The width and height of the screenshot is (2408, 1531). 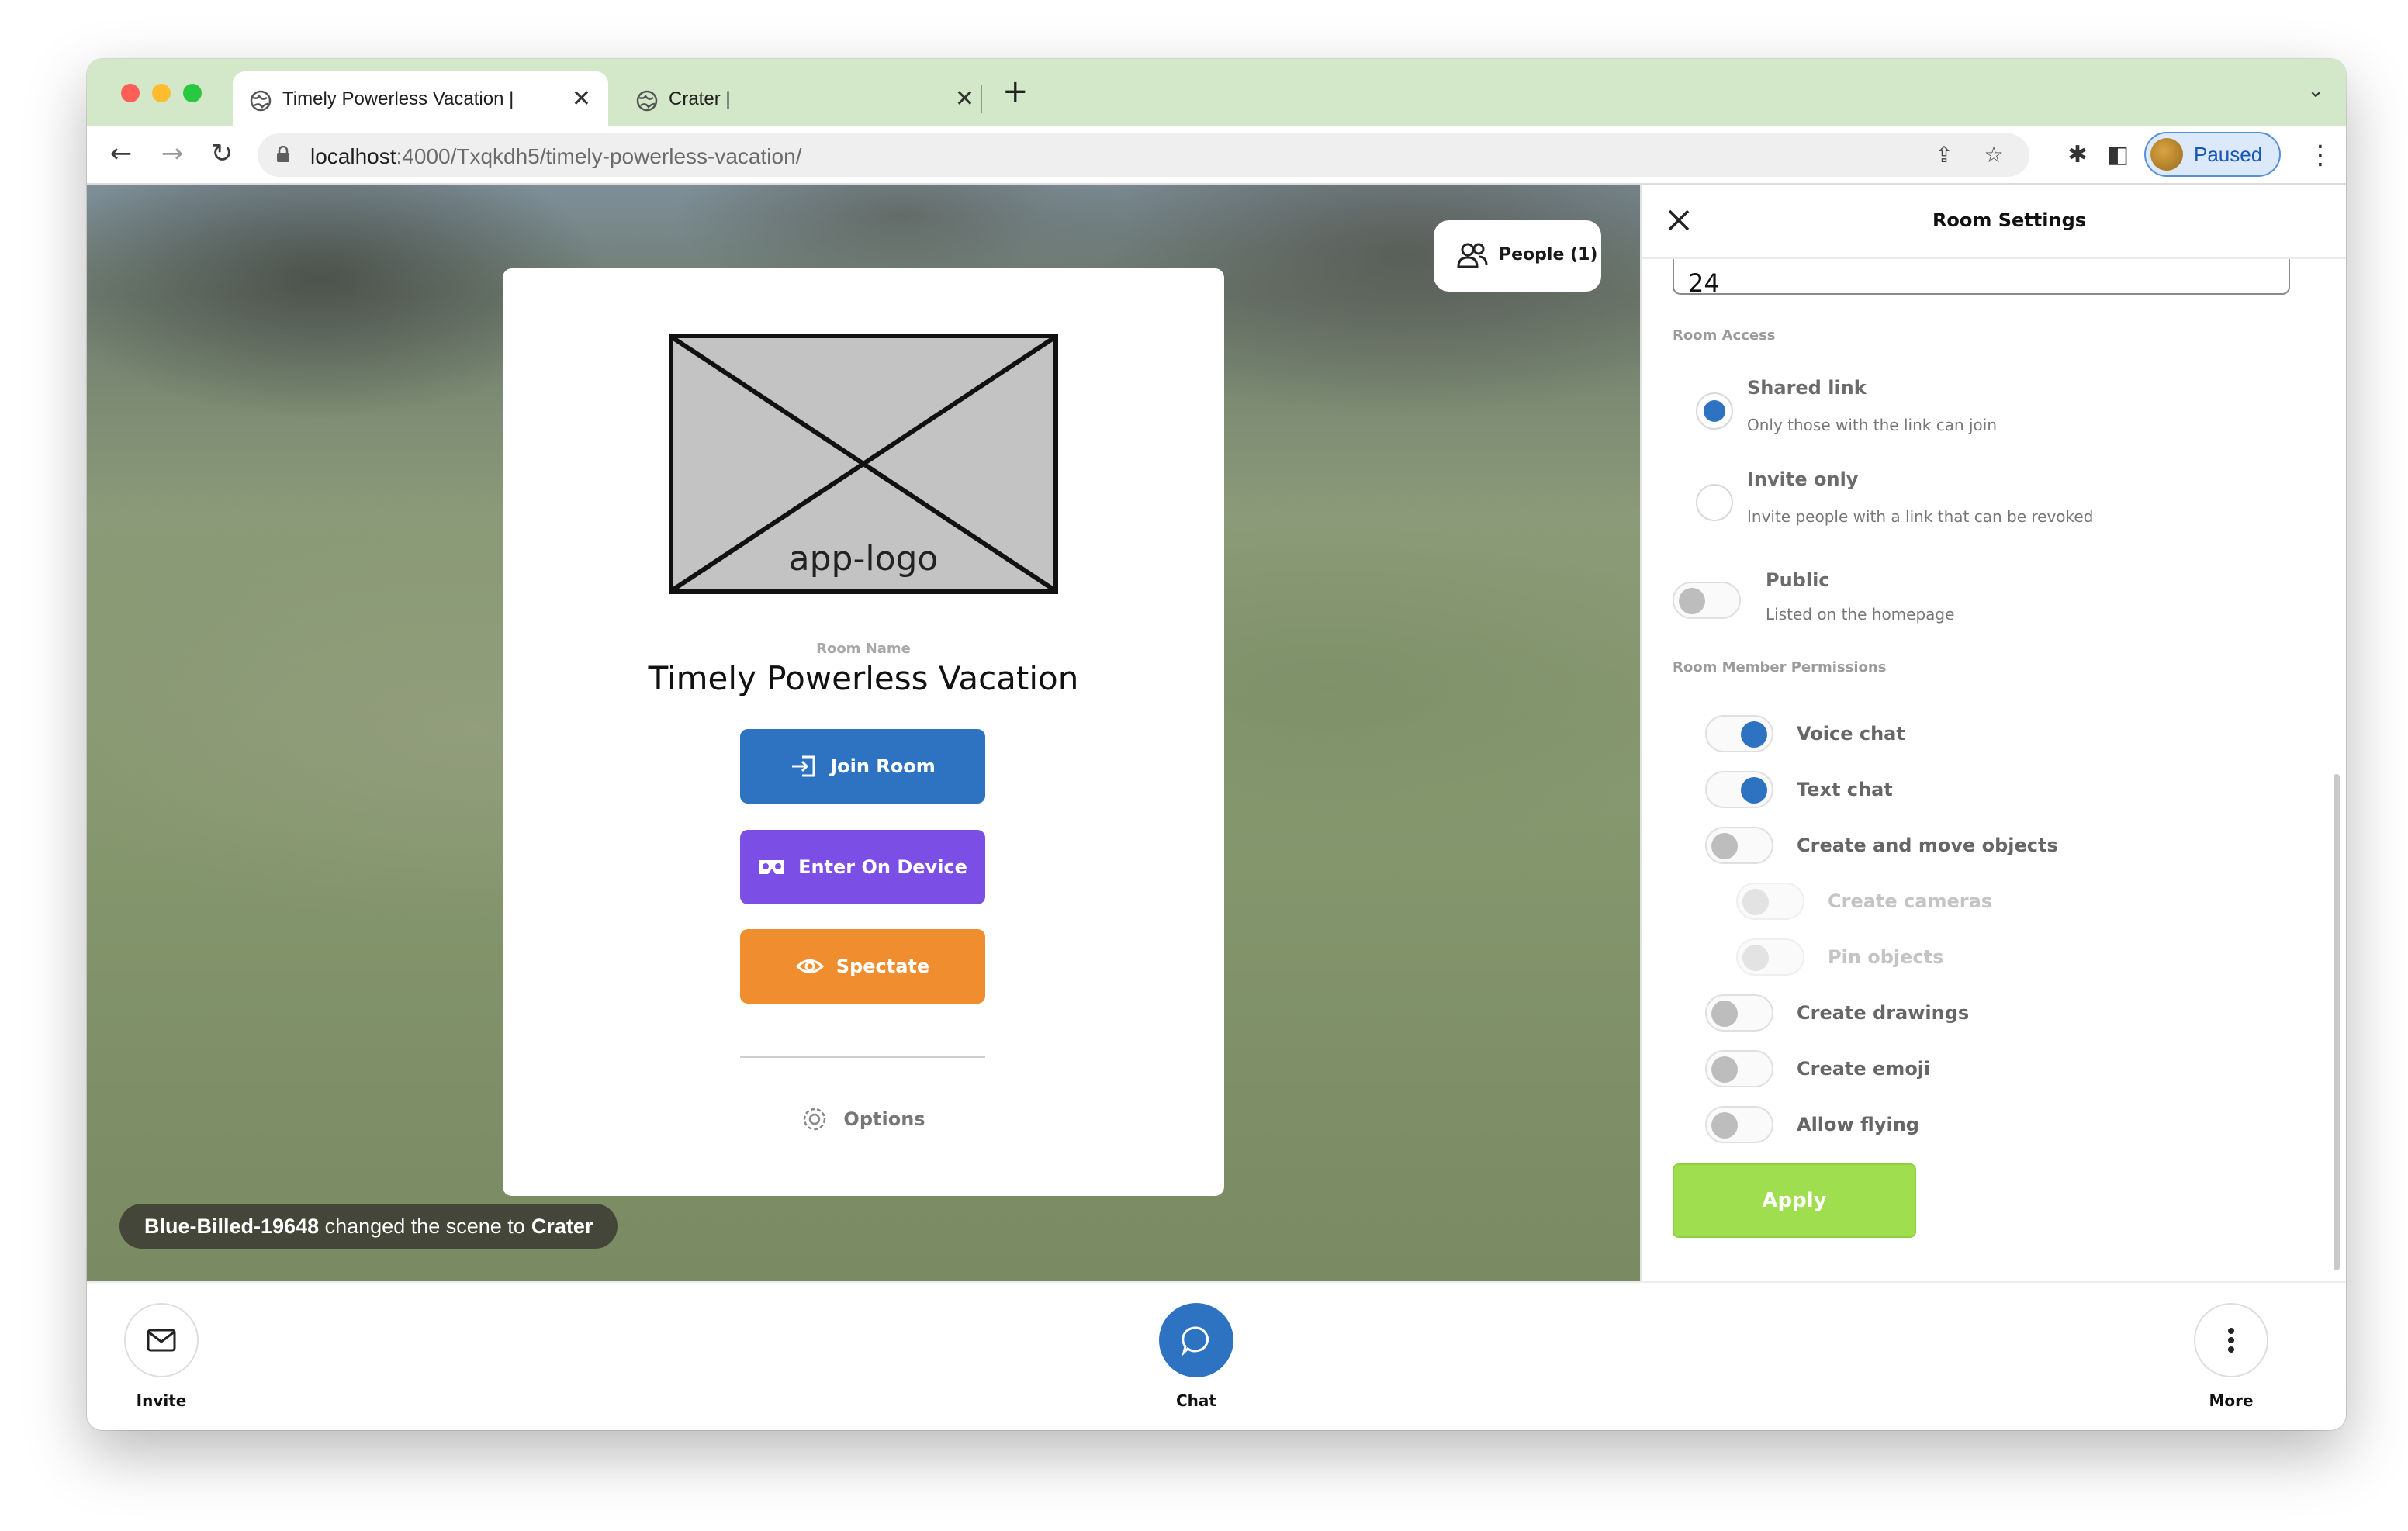 I want to click on tab-crater: Crater | ✕, so click(x=805, y=98).